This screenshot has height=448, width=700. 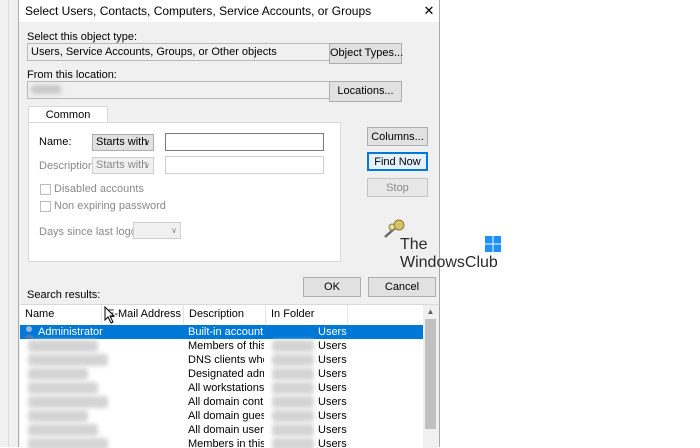 I want to click on table-row: Members of this ... Users, so click(x=221, y=346).